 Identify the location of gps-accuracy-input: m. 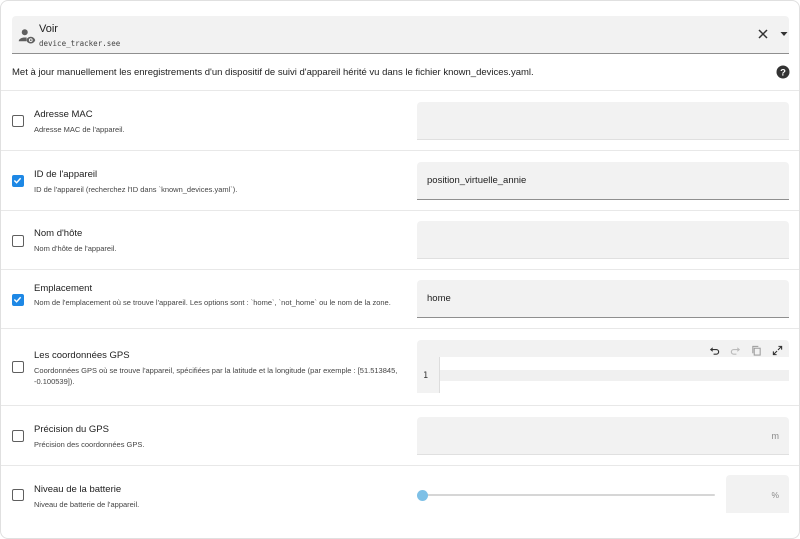
(603, 436).